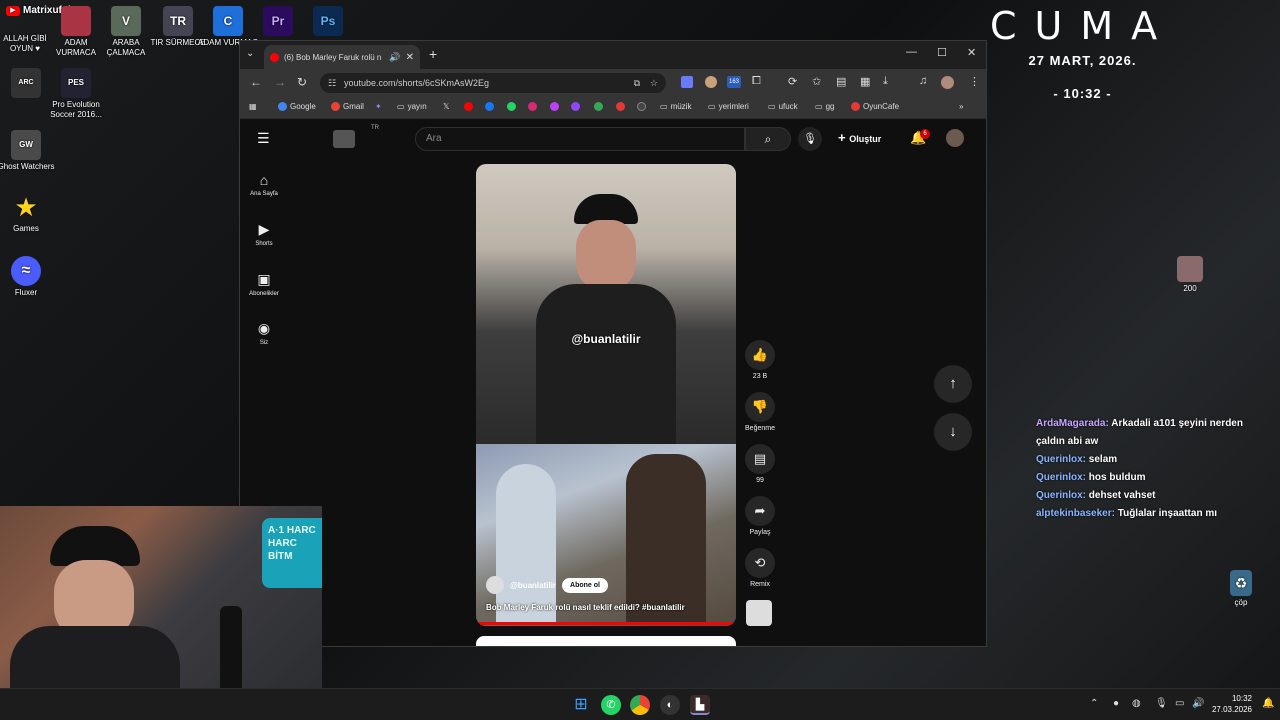  What do you see at coordinates (654, 83) in the screenshot?
I see `bookmark-star-icon: ☆` at bounding box center [654, 83].